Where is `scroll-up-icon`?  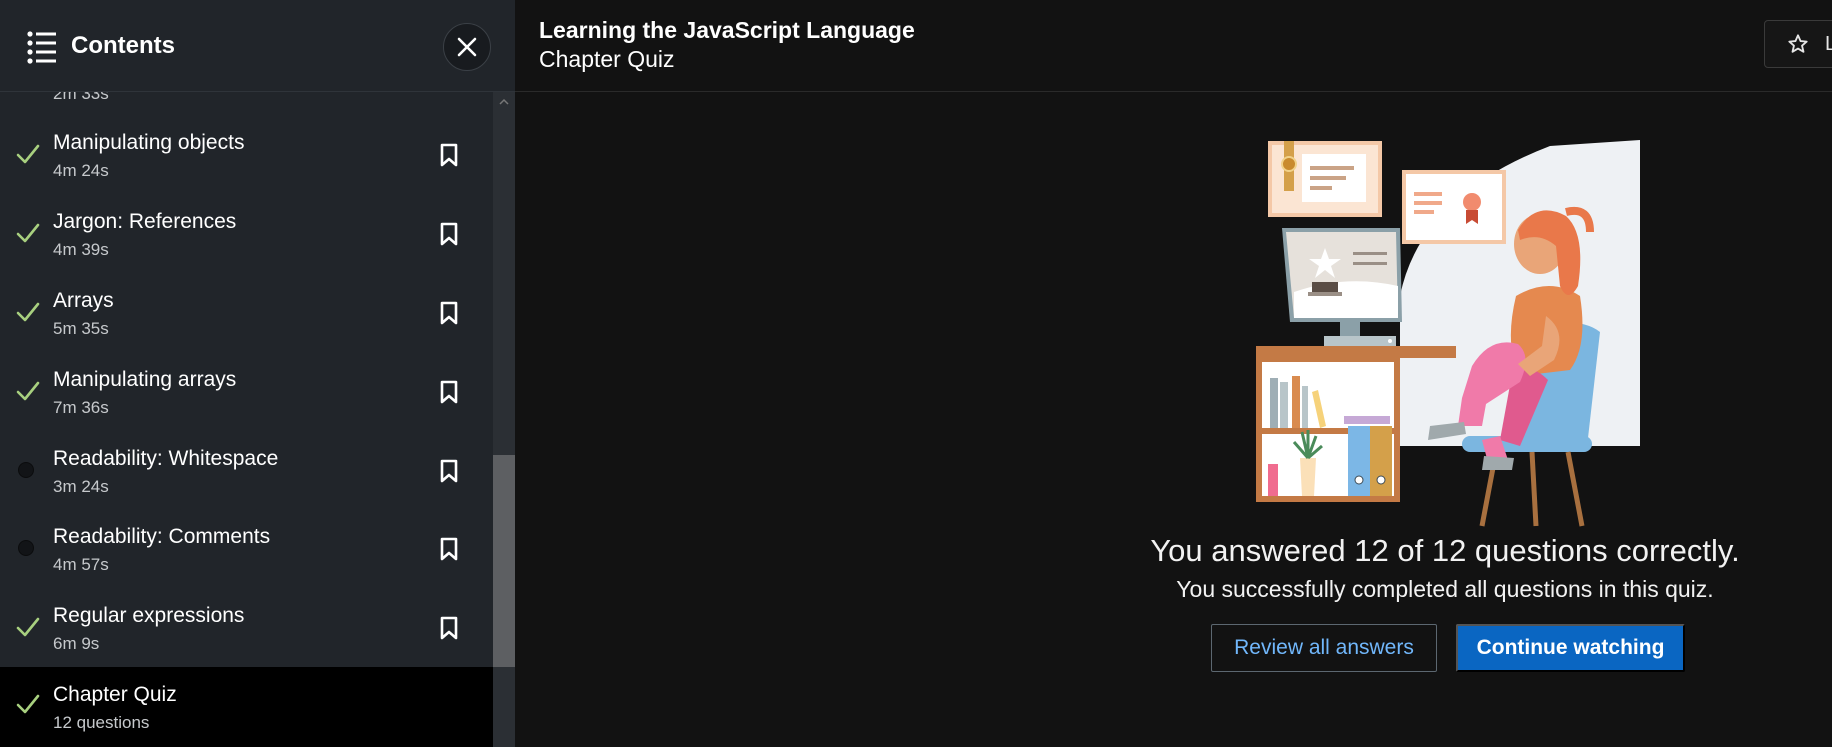
scroll-up-icon is located at coordinates (504, 102).